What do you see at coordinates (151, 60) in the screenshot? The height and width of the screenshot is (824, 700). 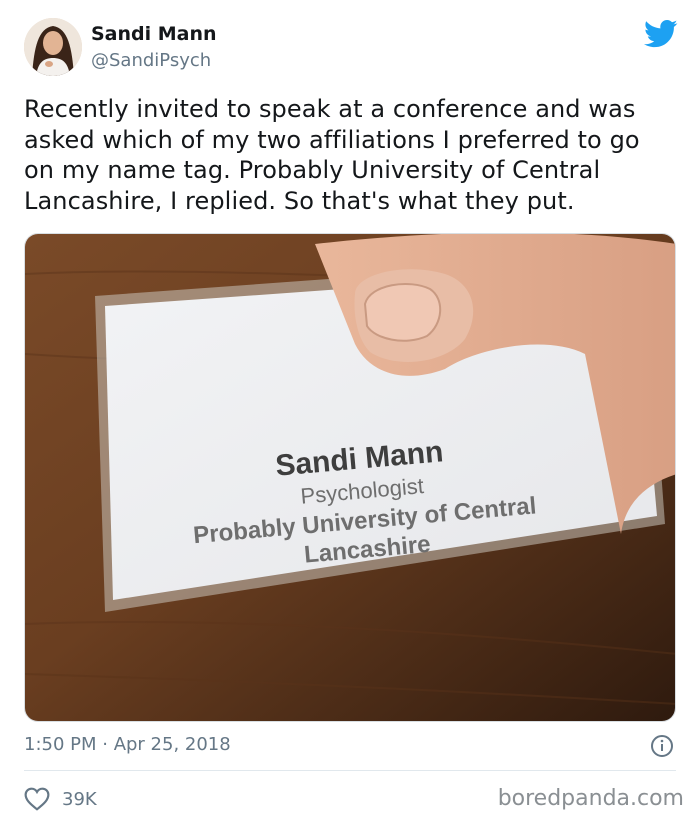 I see `author-handle: @SandiPsych` at bounding box center [151, 60].